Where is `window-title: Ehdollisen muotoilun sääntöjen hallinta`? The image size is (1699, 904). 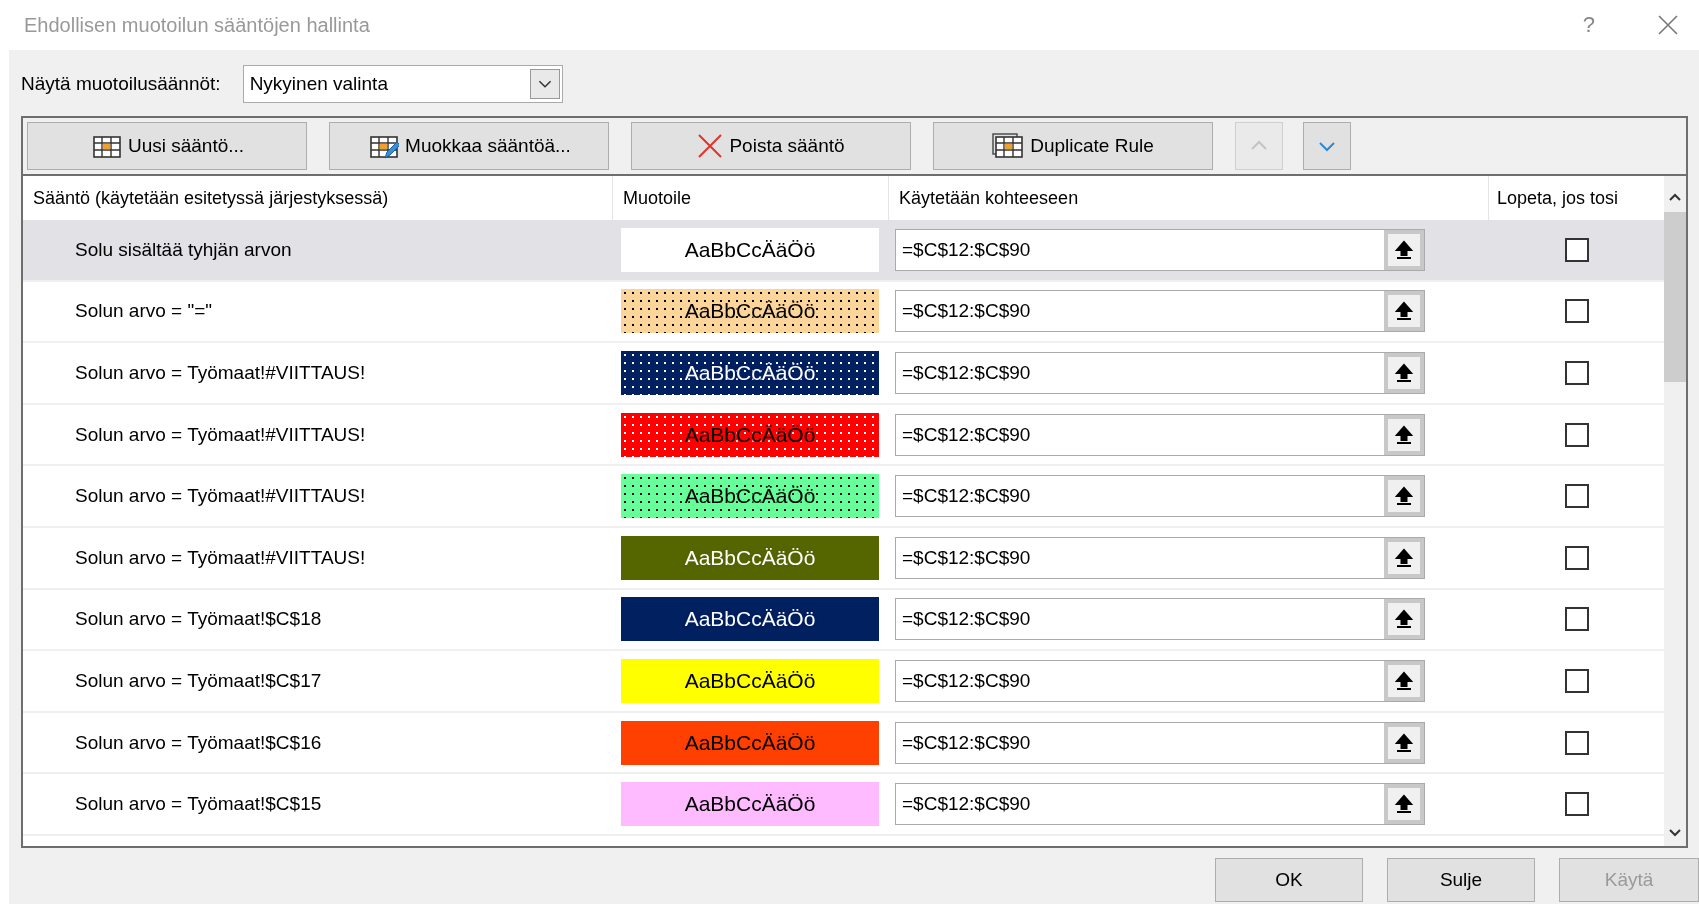
window-title: Ehdollisen muotoilun sääntöjen hallinta is located at coordinates (197, 25).